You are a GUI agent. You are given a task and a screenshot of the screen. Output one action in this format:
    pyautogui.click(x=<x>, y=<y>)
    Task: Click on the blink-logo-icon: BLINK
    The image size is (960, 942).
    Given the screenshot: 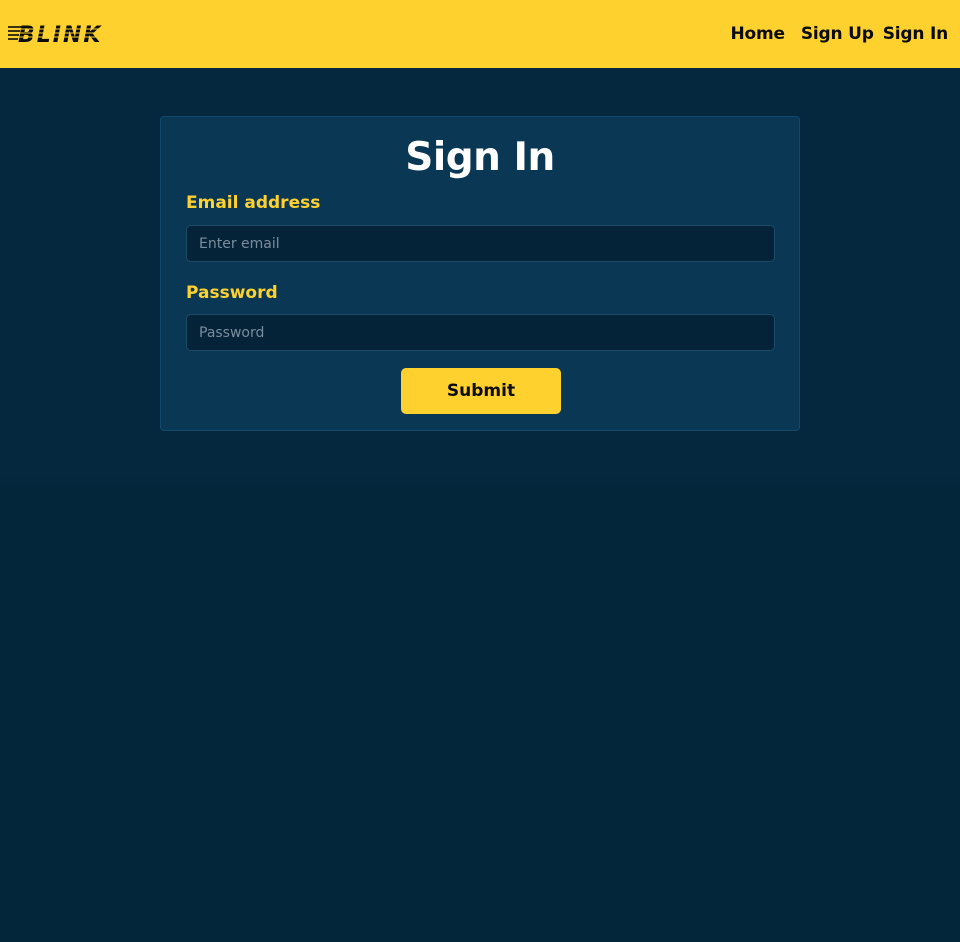 What is the action you would take?
    pyautogui.click(x=62, y=34)
    